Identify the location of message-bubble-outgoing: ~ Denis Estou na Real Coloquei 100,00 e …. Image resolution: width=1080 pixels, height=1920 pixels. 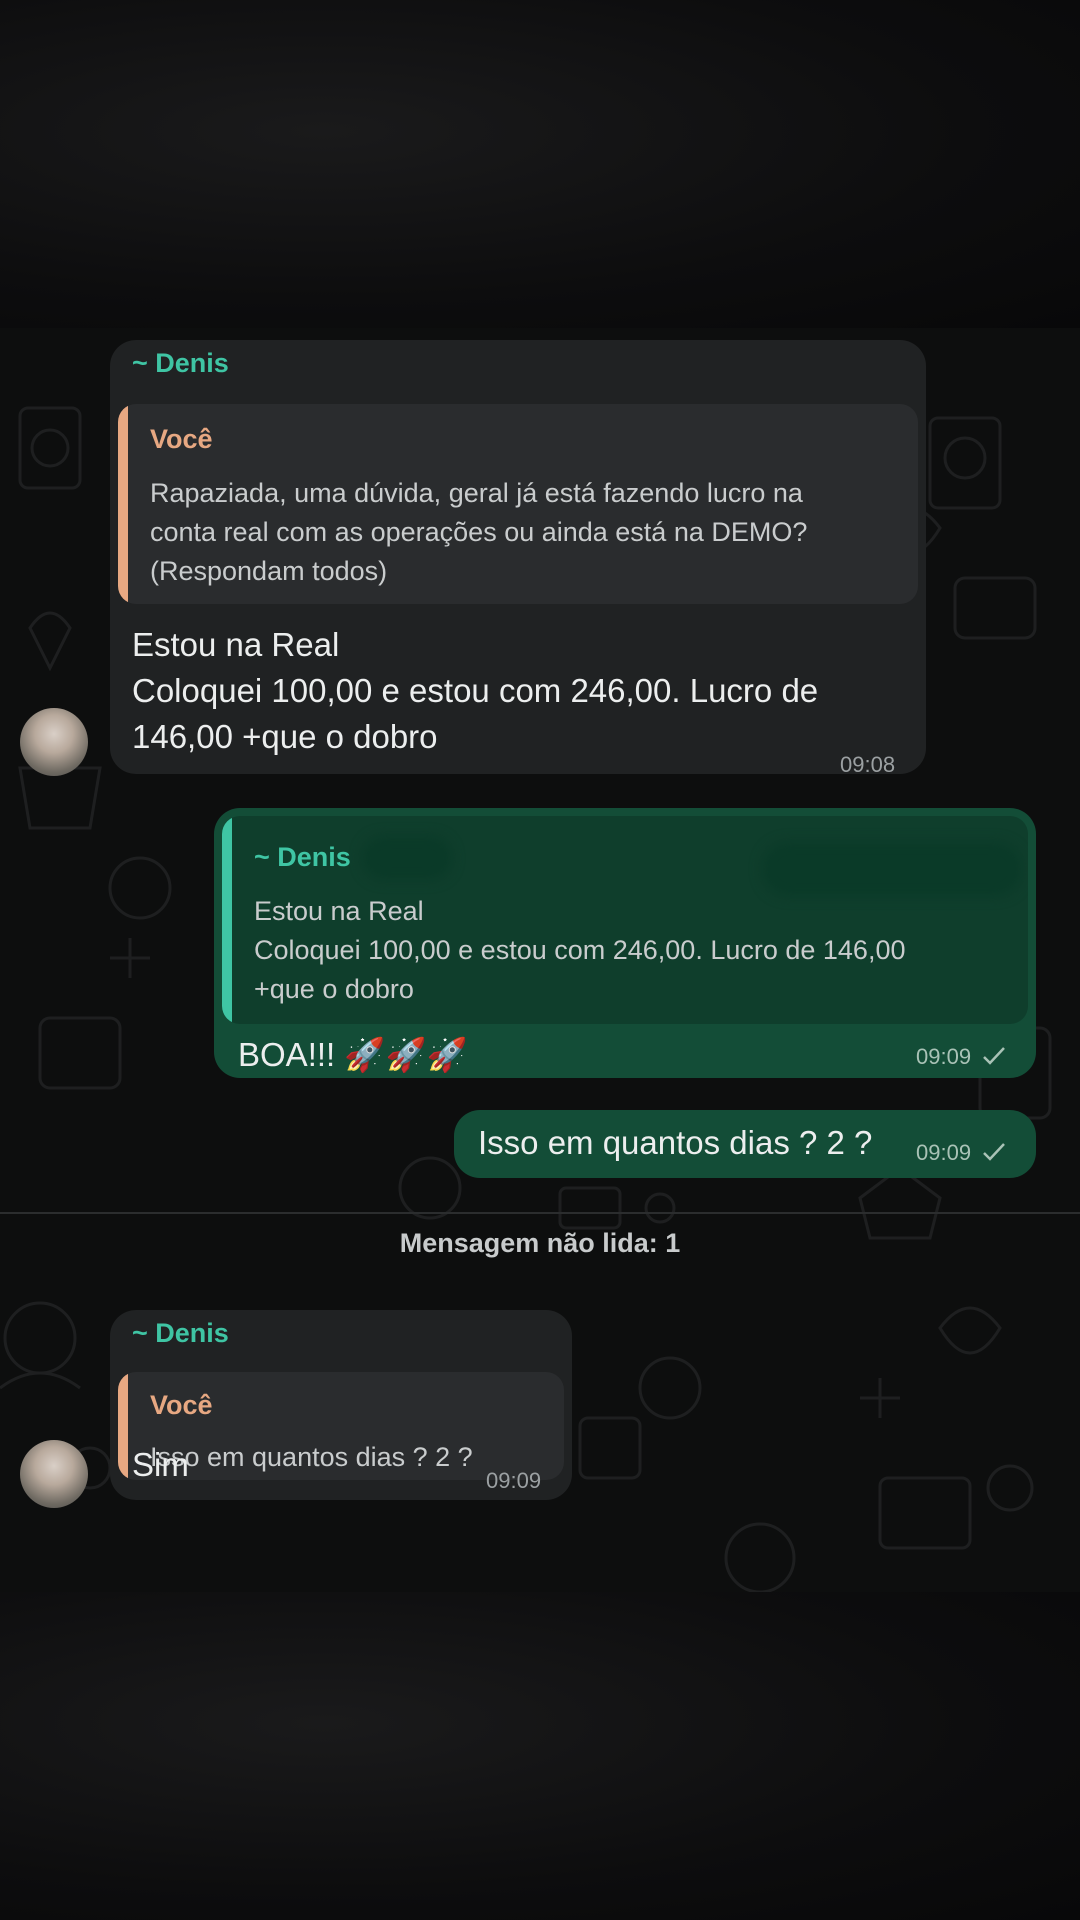
(625, 943).